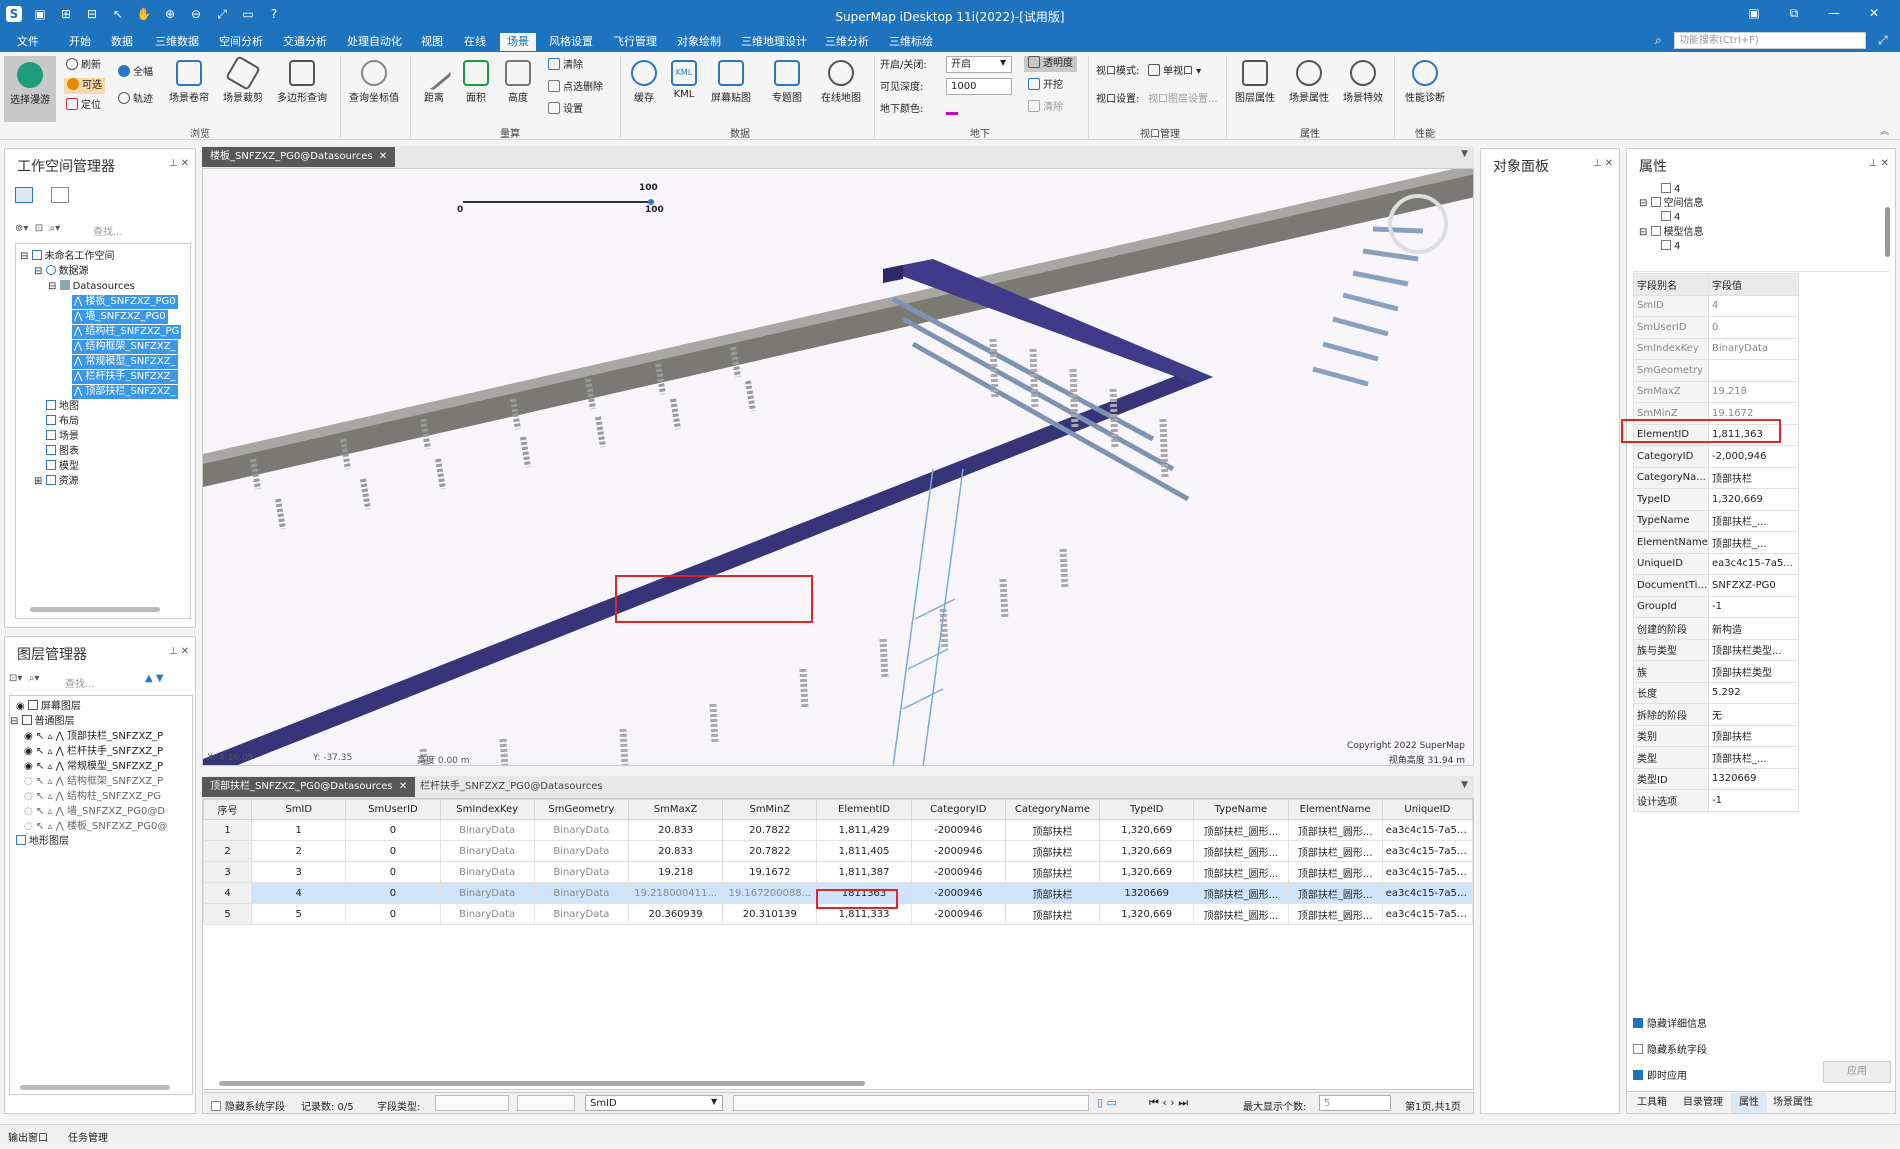 The width and height of the screenshot is (1900, 1149). Describe the element at coordinates (1052, 893) in the screenshot. I see `table-cell: 顶部扶栏` at that location.